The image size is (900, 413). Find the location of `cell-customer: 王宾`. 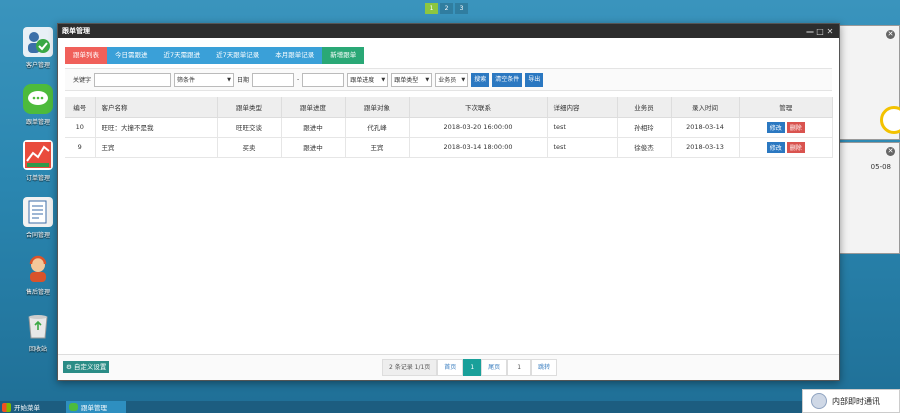

cell-customer: 王宾 is located at coordinates (156, 147).